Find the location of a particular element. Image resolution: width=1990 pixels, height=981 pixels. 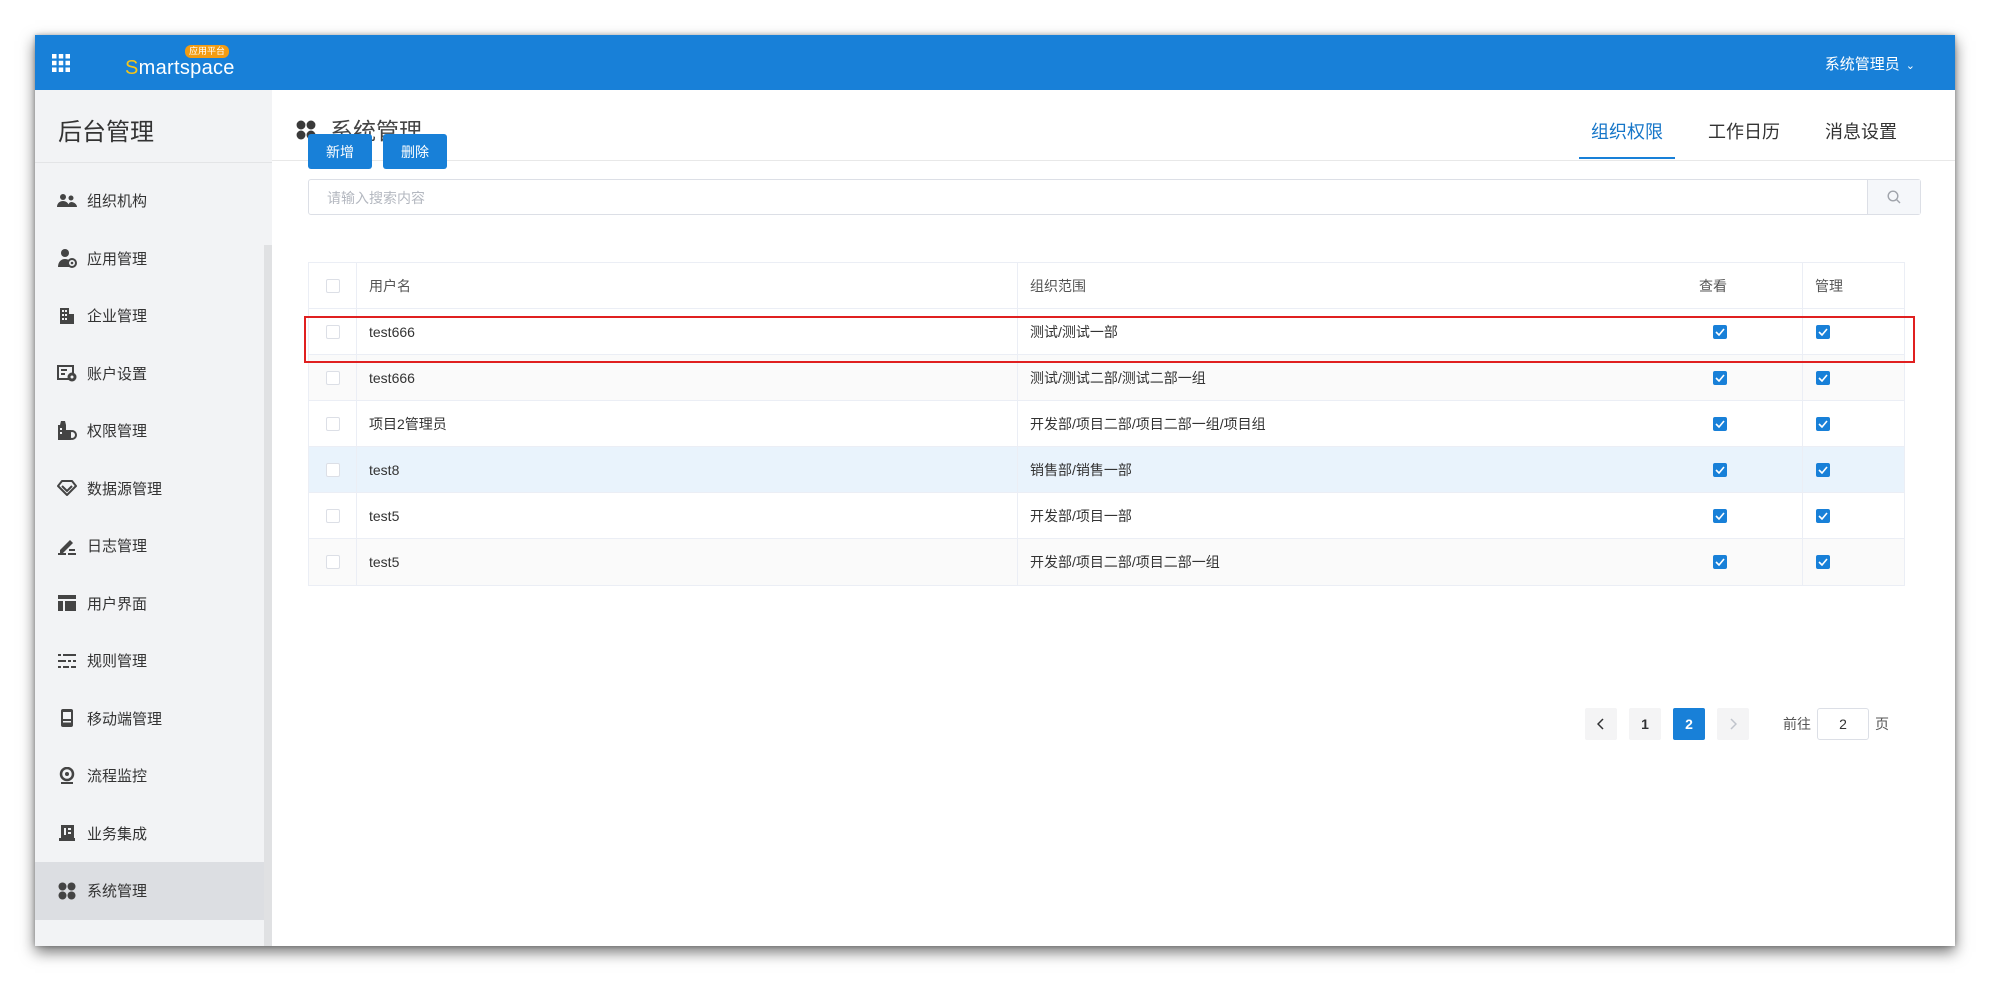

add-button: 新增 is located at coordinates (340, 151).